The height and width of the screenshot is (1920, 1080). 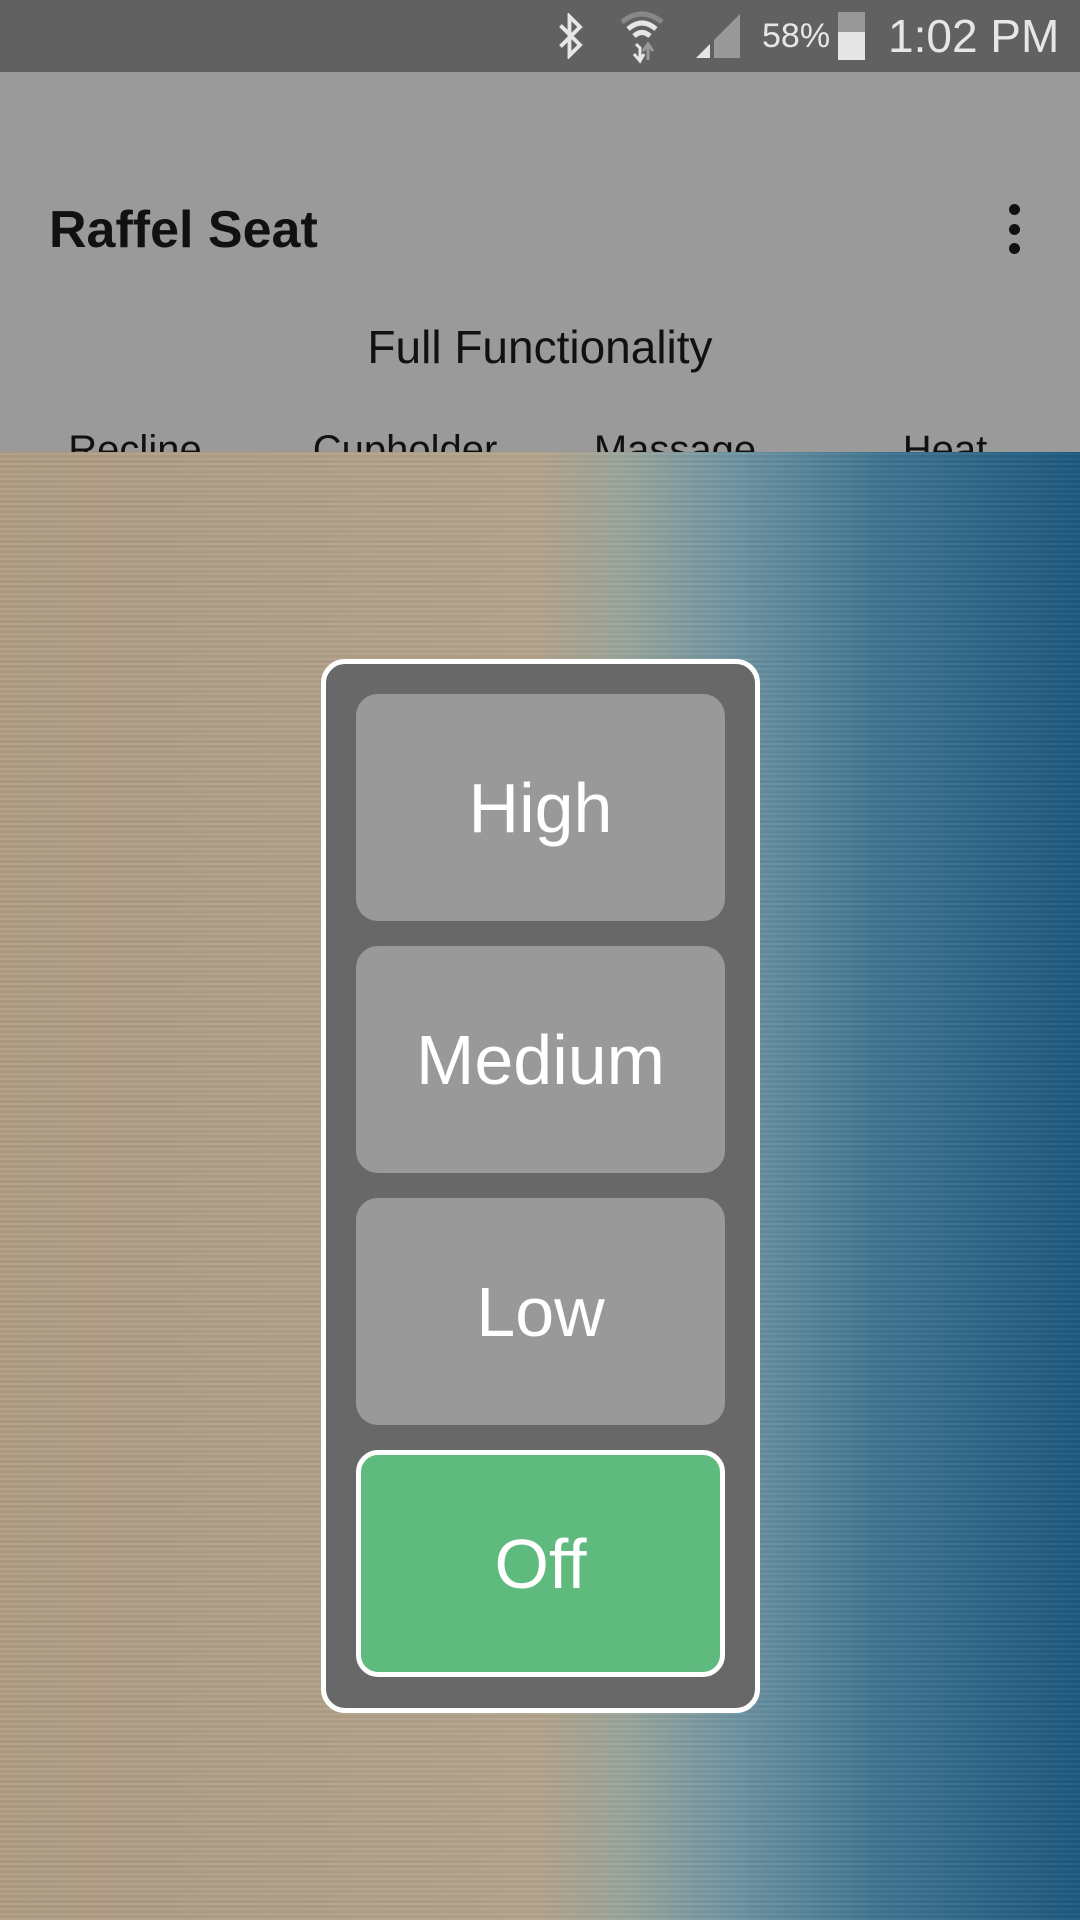 What do you see at coordinates (1014, 229) in the screenshot?
I see `more-vert-icon` at bounding box center [1014, 229].